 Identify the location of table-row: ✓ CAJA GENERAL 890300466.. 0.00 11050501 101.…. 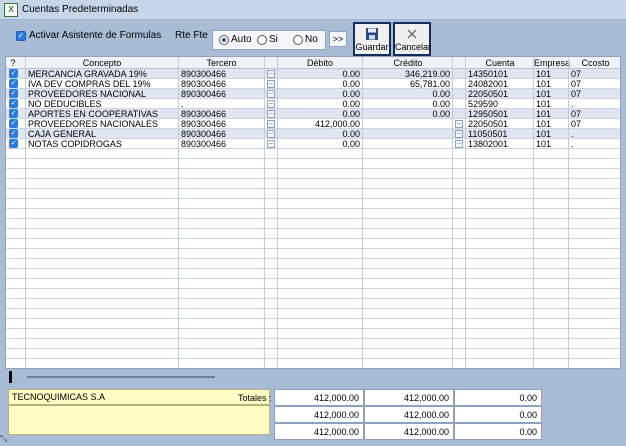
(313, 134).